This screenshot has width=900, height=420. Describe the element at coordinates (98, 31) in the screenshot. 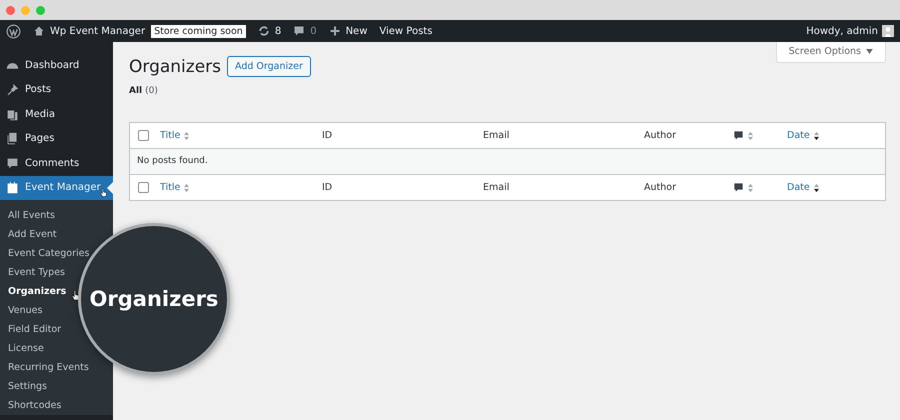

I see `site-name: Wp Event Manager` at that location.